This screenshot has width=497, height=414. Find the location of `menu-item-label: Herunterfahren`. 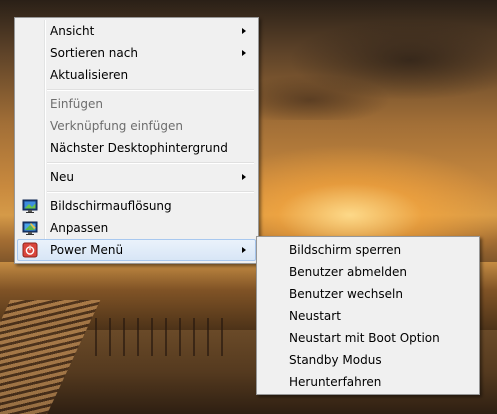

menu-item-label: Herunterfahren is located at coordinates (335, 382).